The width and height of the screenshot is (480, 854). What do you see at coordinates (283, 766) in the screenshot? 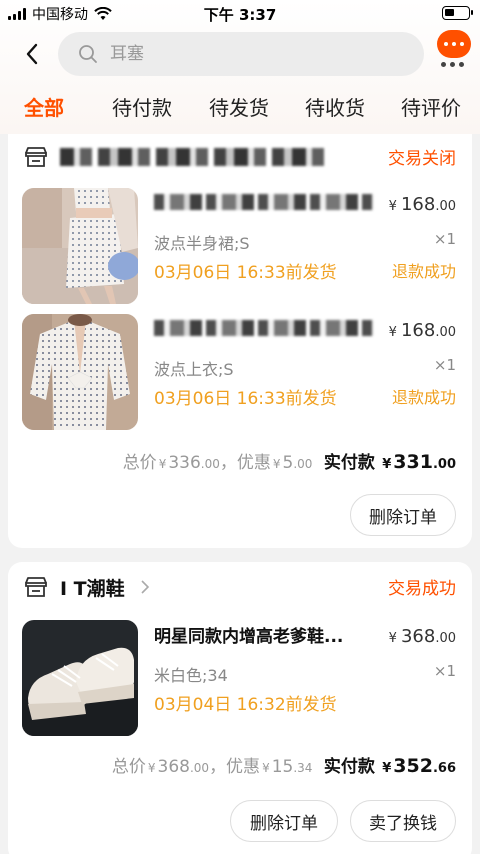
I see `order-total: 总价 ¥368.00，优惠 ¥15.34 实付款 ¥352.66` at bounding box center [283, 766].